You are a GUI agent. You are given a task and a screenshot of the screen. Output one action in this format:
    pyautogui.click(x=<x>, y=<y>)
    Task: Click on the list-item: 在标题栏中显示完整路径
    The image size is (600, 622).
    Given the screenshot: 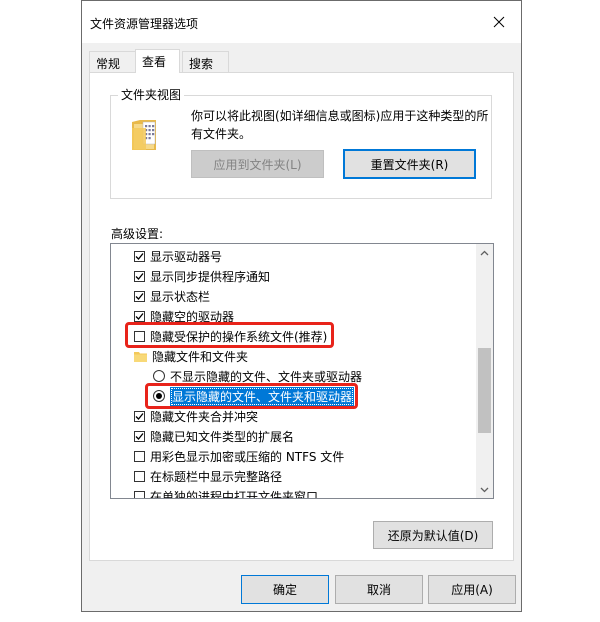 What is the action you would take?
    pyautogui.click(x=208, y=476)
    